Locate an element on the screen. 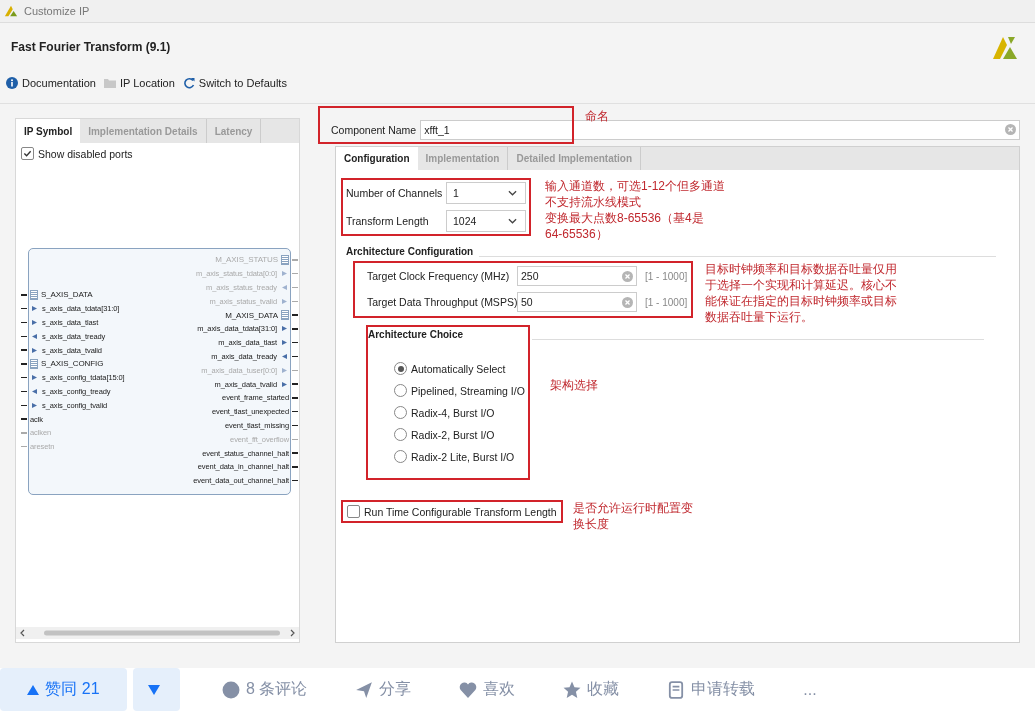 This screenshot has width=1035, height=711. window-title: Customize IP is located at coordinates (57, 11).